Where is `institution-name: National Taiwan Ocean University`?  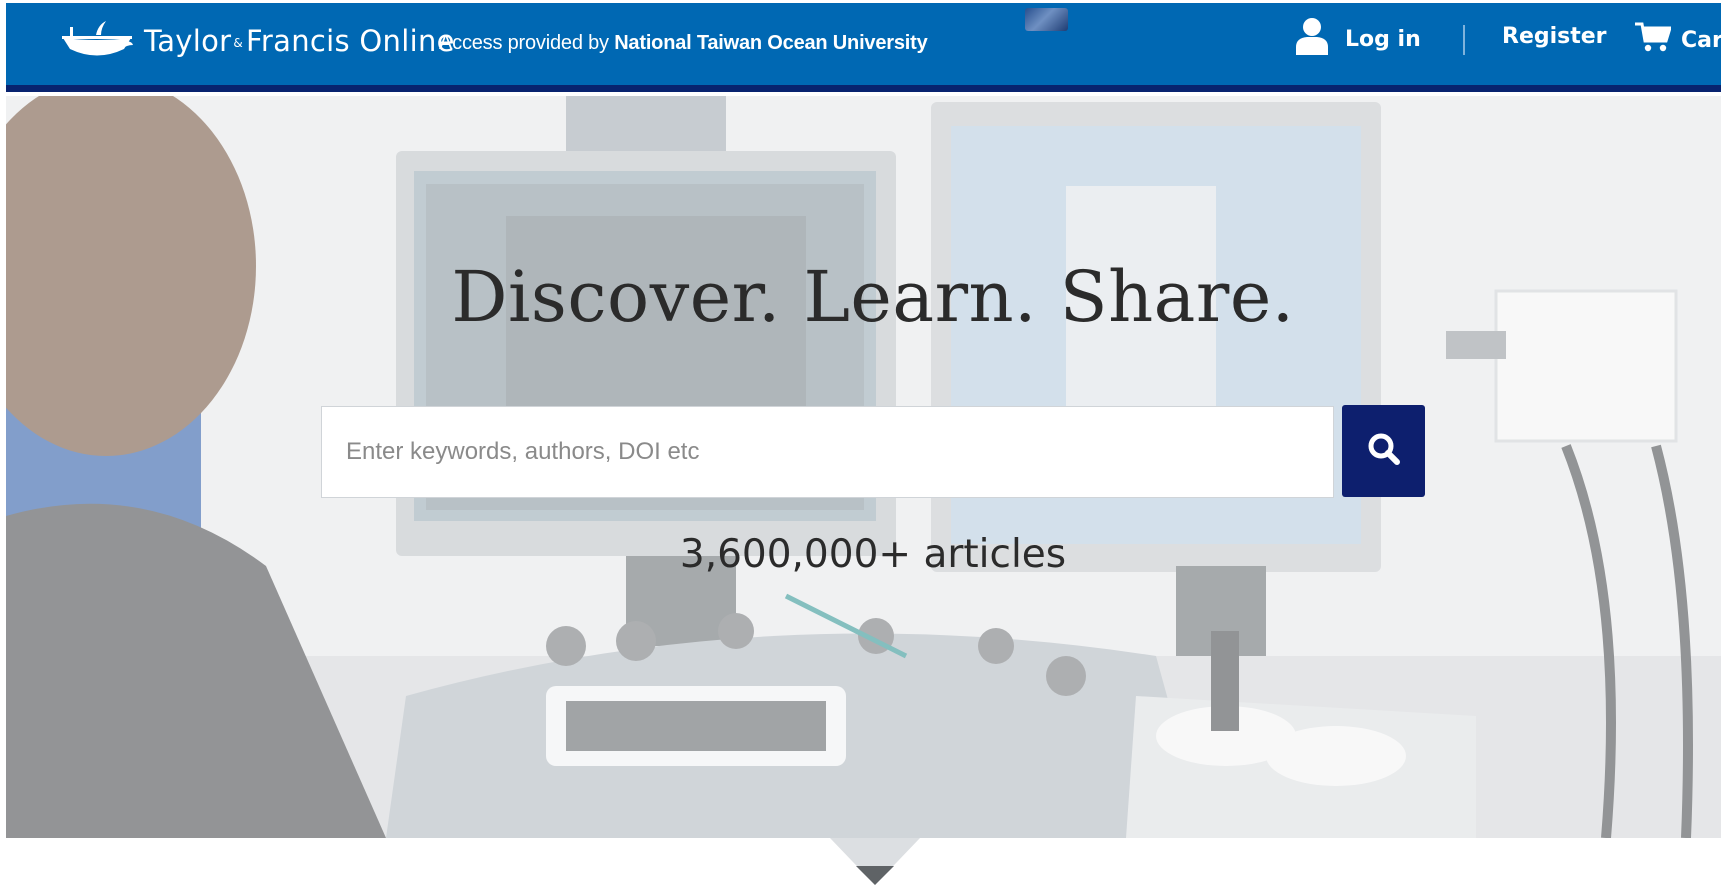 institution-name: National Taiwan Ocean University is located at coordinates (771, 43).